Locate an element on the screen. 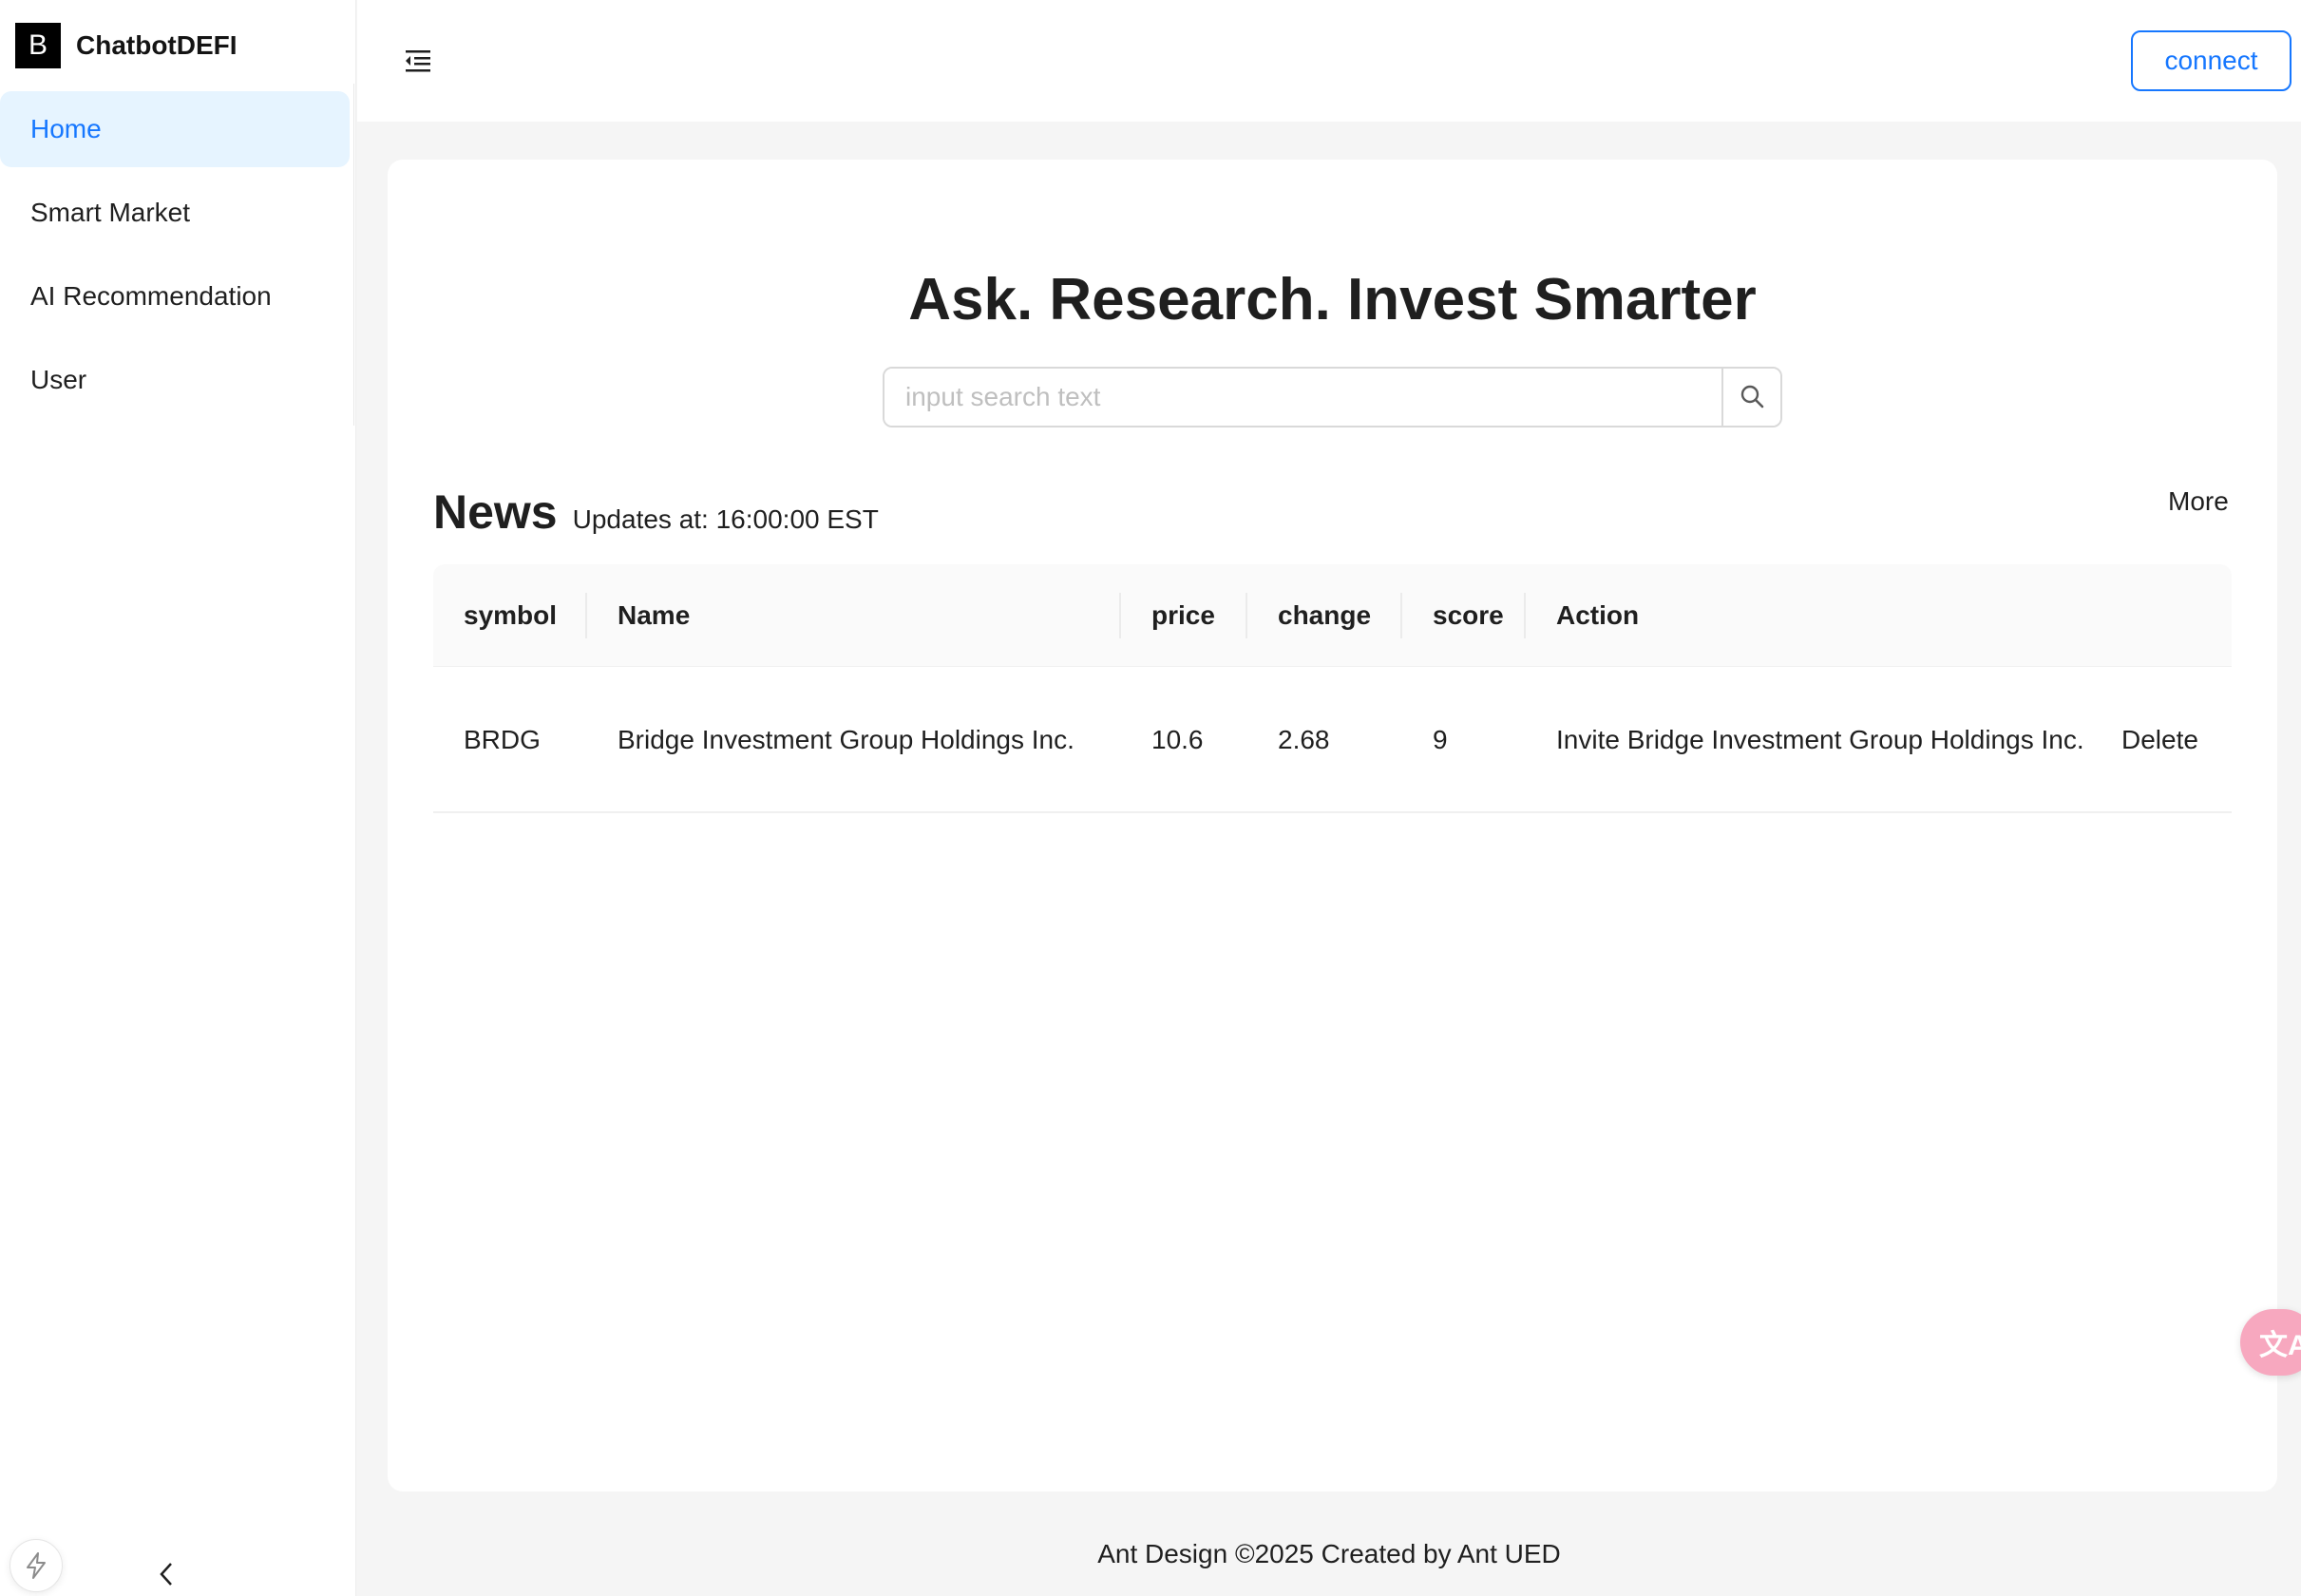  delete-button: Delete is located at coordinates (2159, 740).